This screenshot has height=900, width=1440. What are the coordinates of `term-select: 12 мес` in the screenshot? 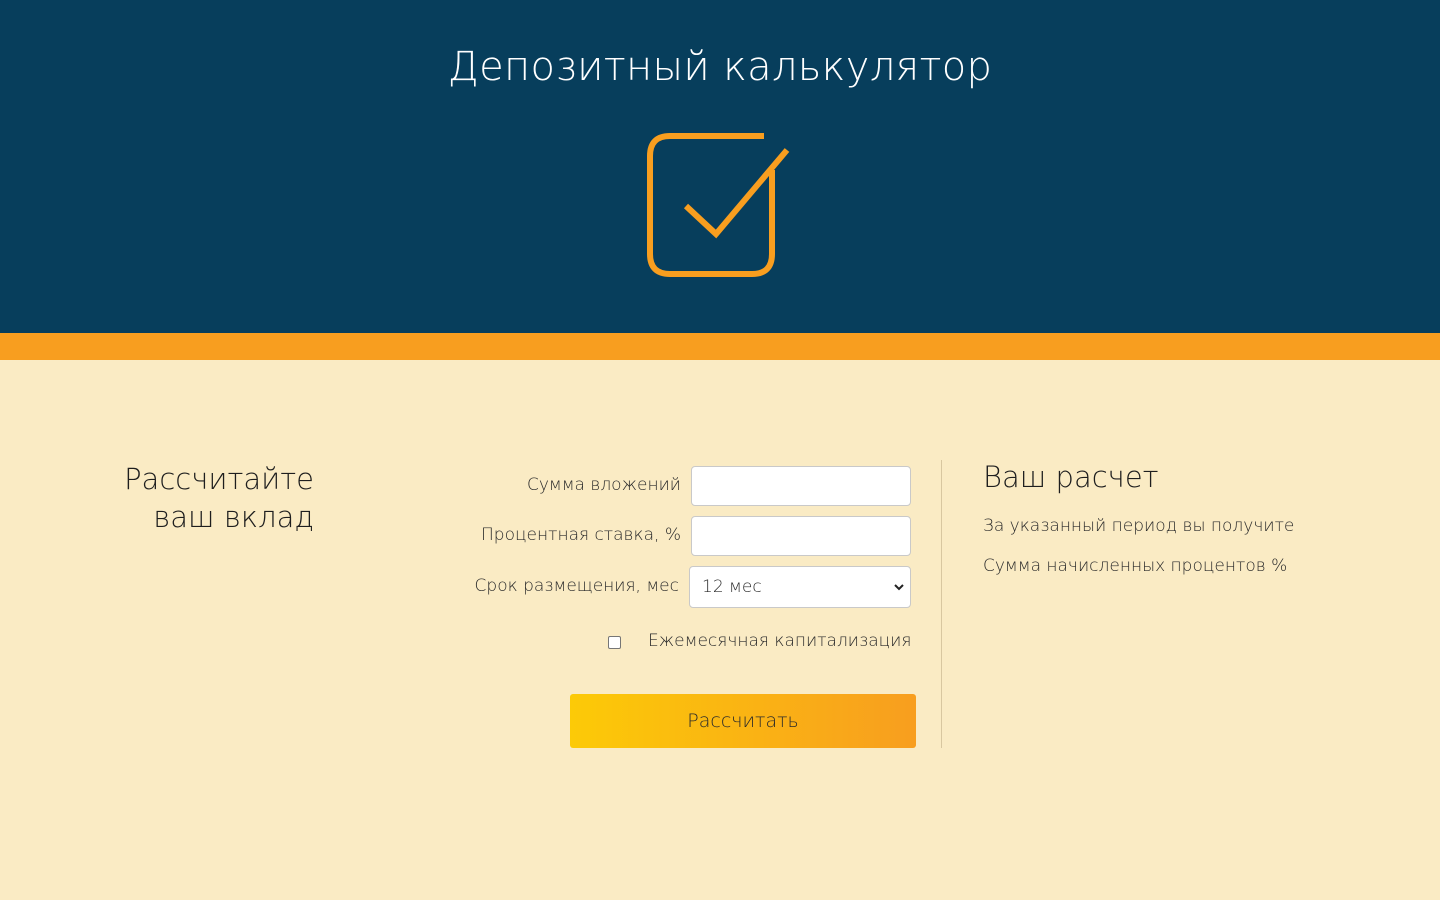 It's located at (800, 587).